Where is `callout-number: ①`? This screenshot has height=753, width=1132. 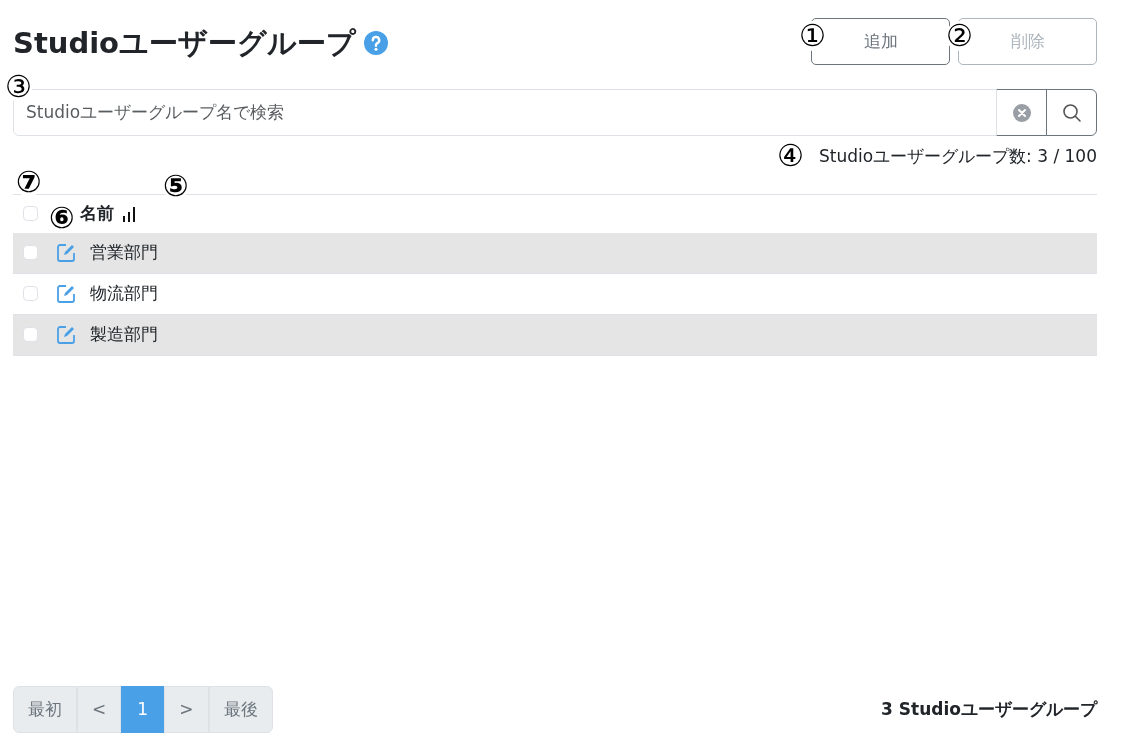
callout-number: ① is located at coordinates (812, 36).